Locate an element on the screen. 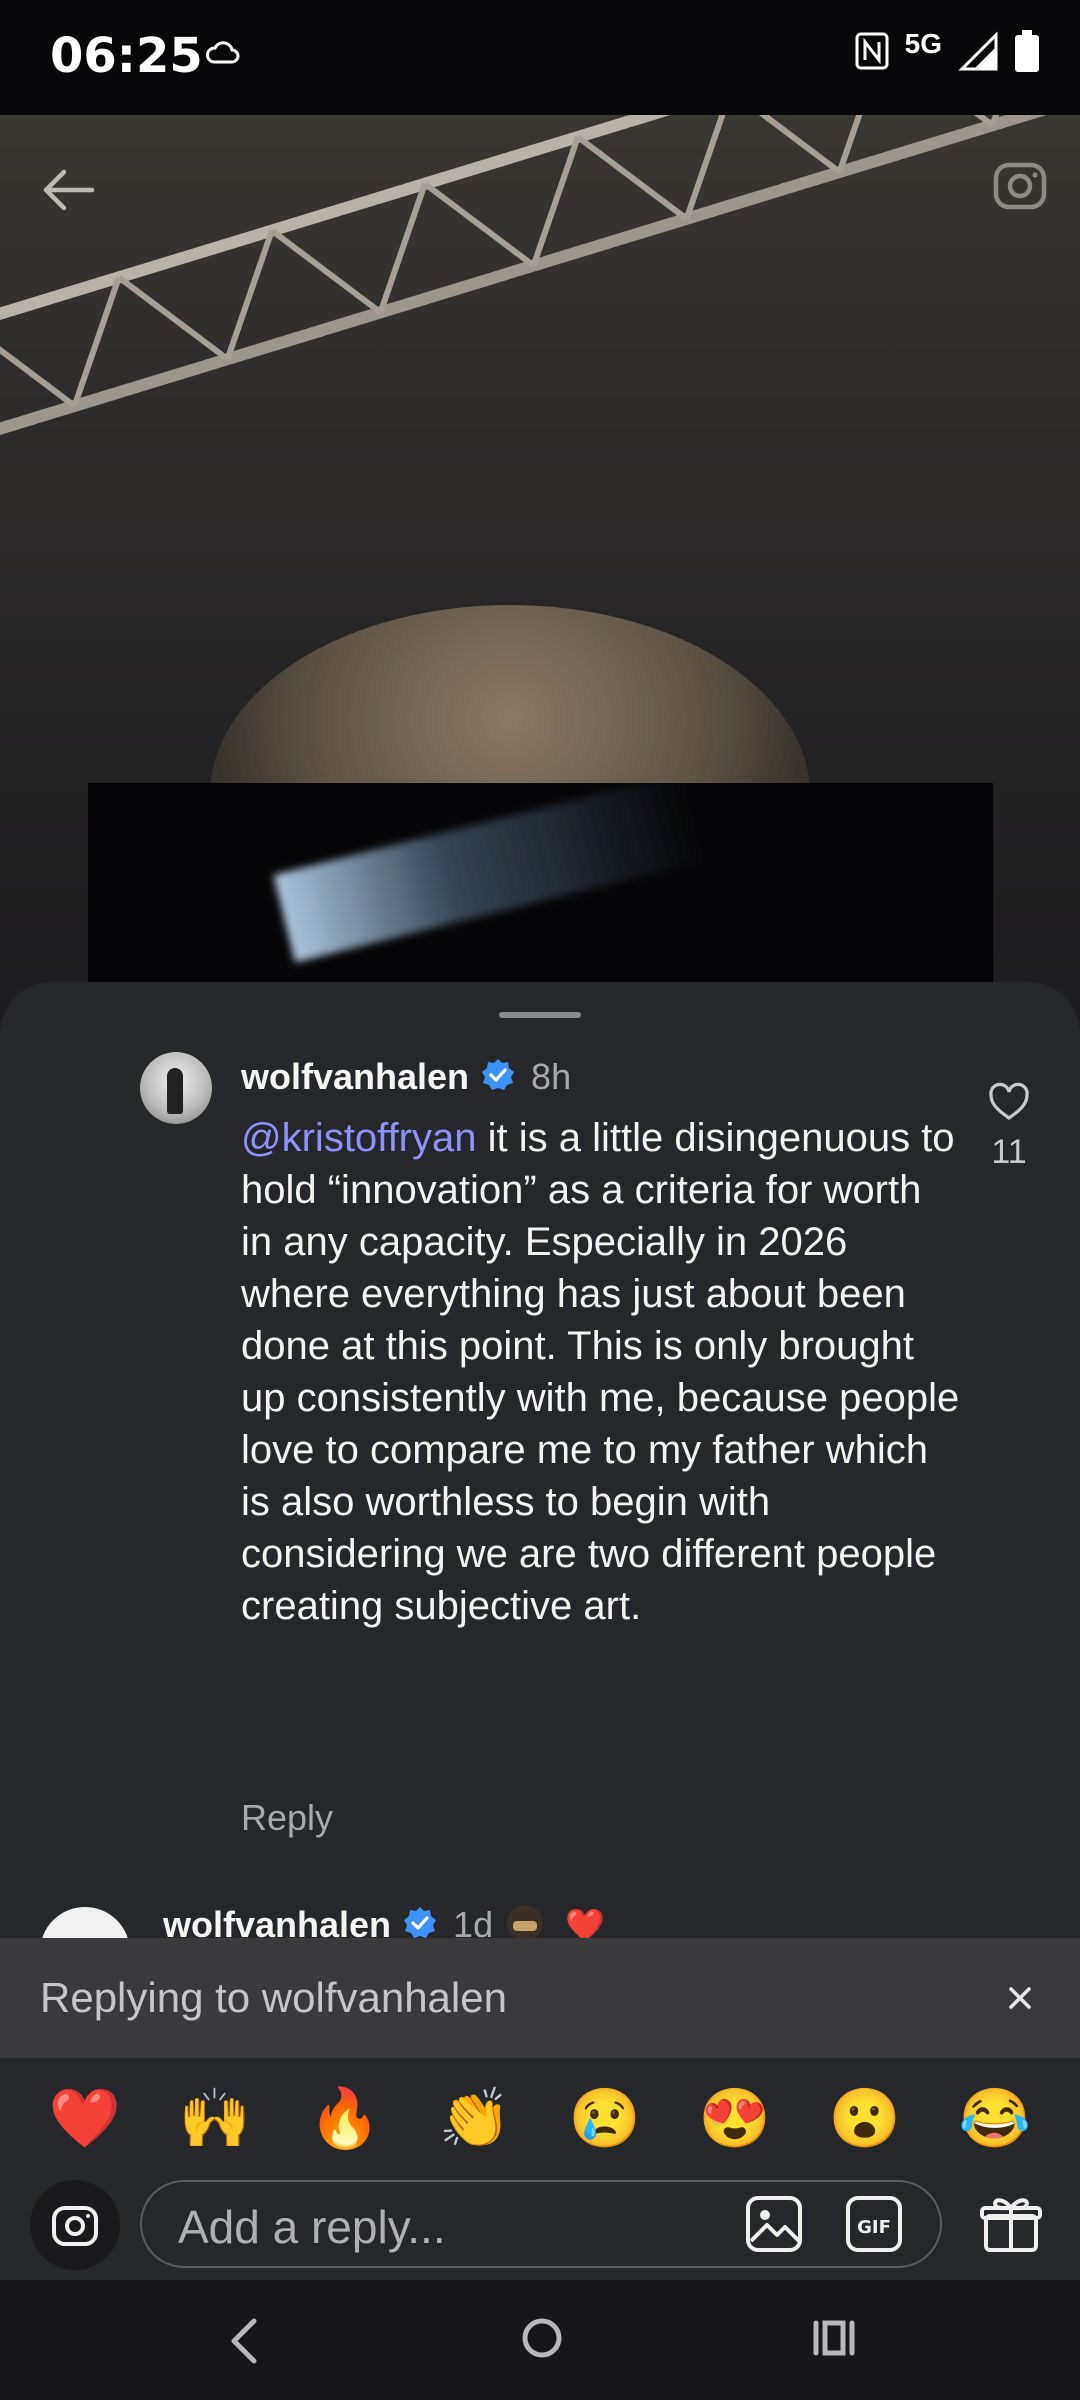 This screenshot has width=1080, height=2400. nav-home-icon is located at coordinates (542, 2338).